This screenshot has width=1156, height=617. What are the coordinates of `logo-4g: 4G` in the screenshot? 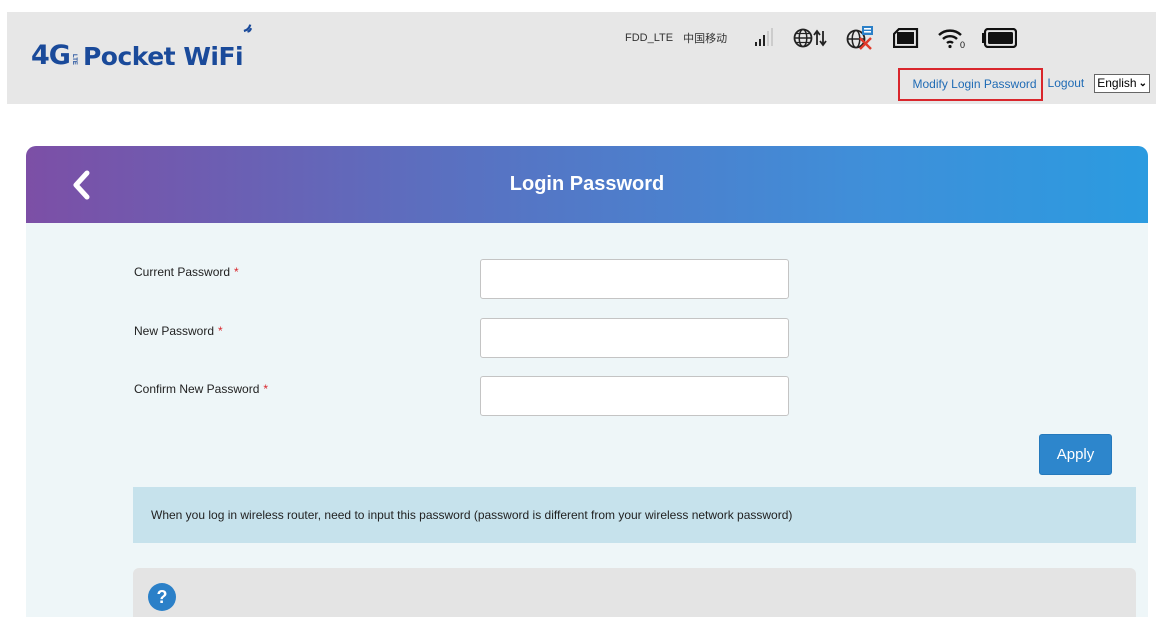 It's located at (51, 55).